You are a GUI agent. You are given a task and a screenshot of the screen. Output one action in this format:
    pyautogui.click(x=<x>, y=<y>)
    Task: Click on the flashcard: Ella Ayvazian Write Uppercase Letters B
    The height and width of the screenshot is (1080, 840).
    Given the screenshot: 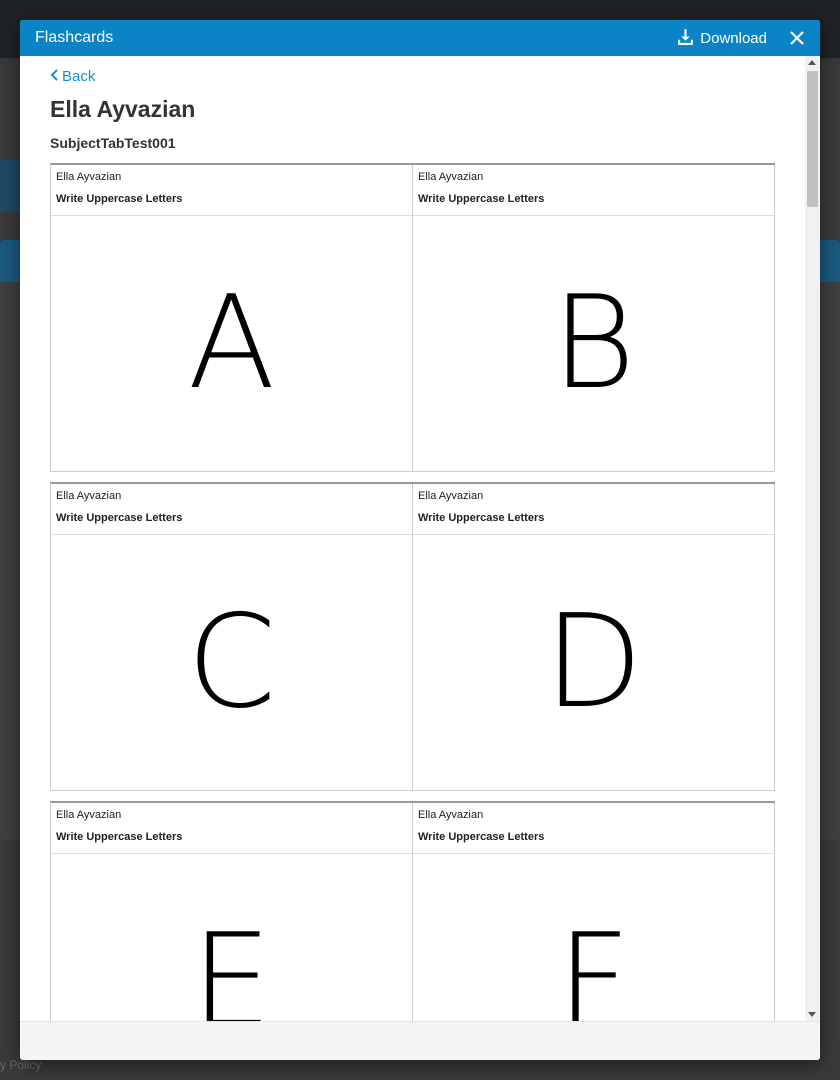 What is the action you would take?
    pyautogui.click(x=594, y=318)
    